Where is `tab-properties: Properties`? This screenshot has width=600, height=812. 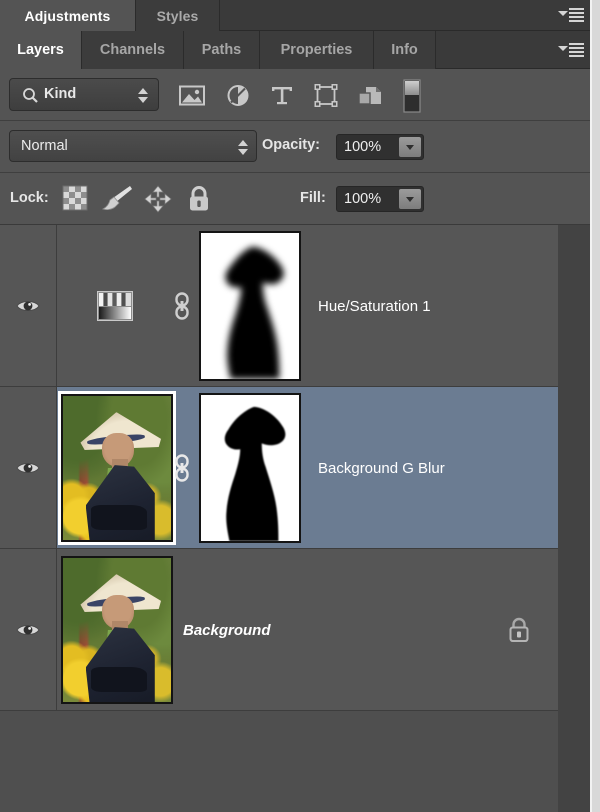 tab-properties: Properties is located at coordinates (317, 50).